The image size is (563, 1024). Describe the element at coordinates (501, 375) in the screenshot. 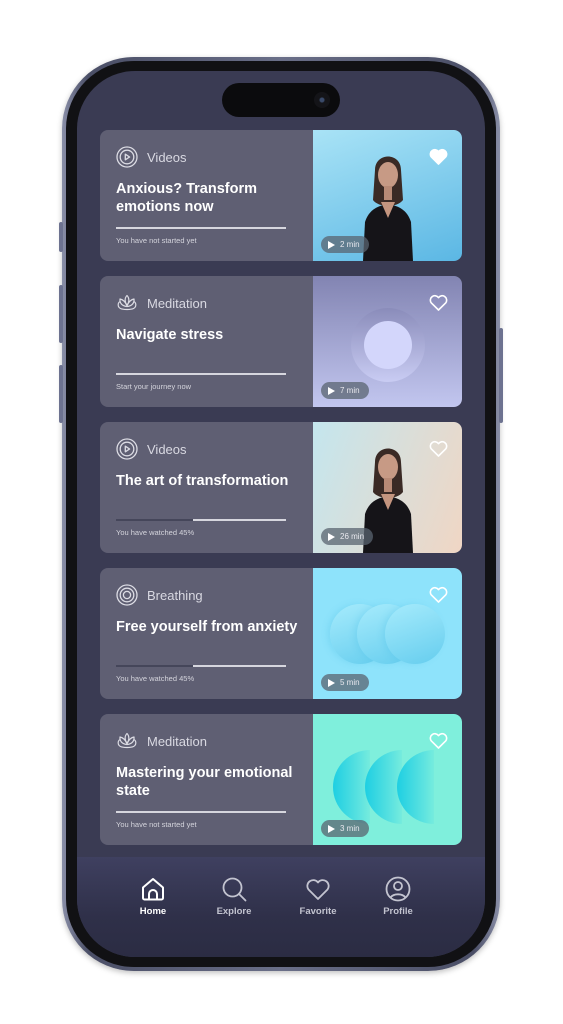

I see `power-button` at that location.